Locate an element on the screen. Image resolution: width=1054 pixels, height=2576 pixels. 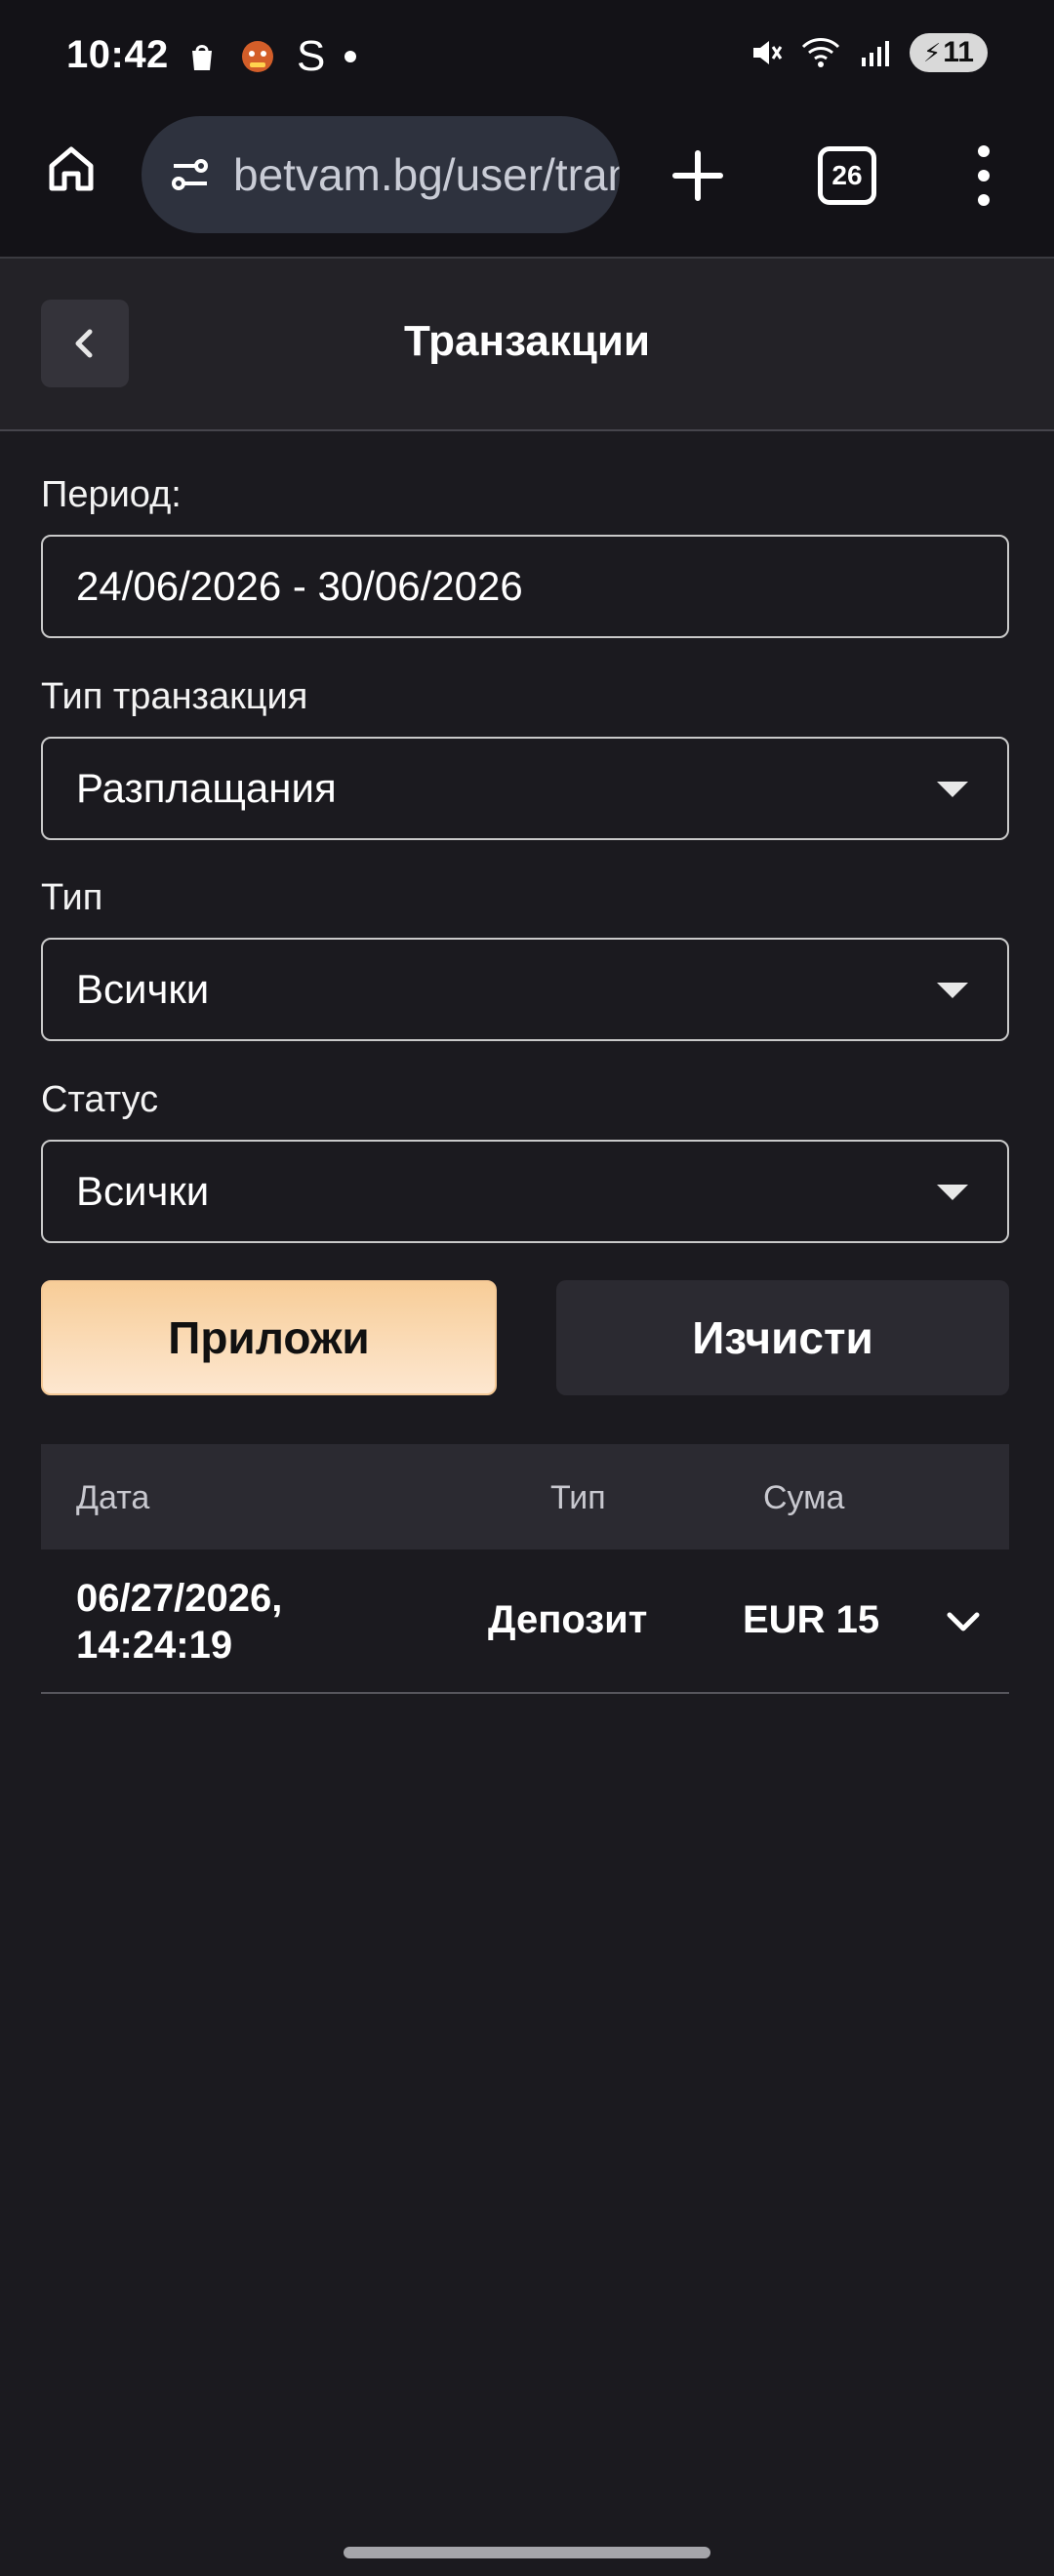
table-row: 06/27/2026, 14:24:19 Депозит EUR 15 is located at coordinates (525, 1622).